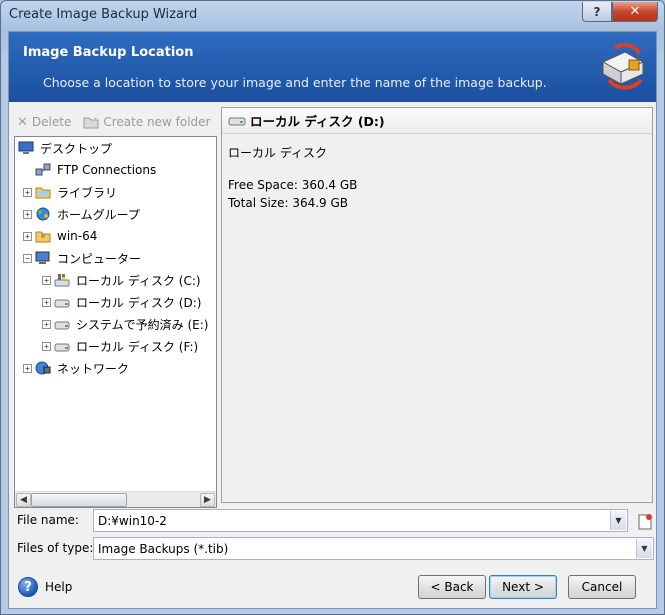  I want to click on tree-item-label: システムで予約済み (E:), so click(142, 324).